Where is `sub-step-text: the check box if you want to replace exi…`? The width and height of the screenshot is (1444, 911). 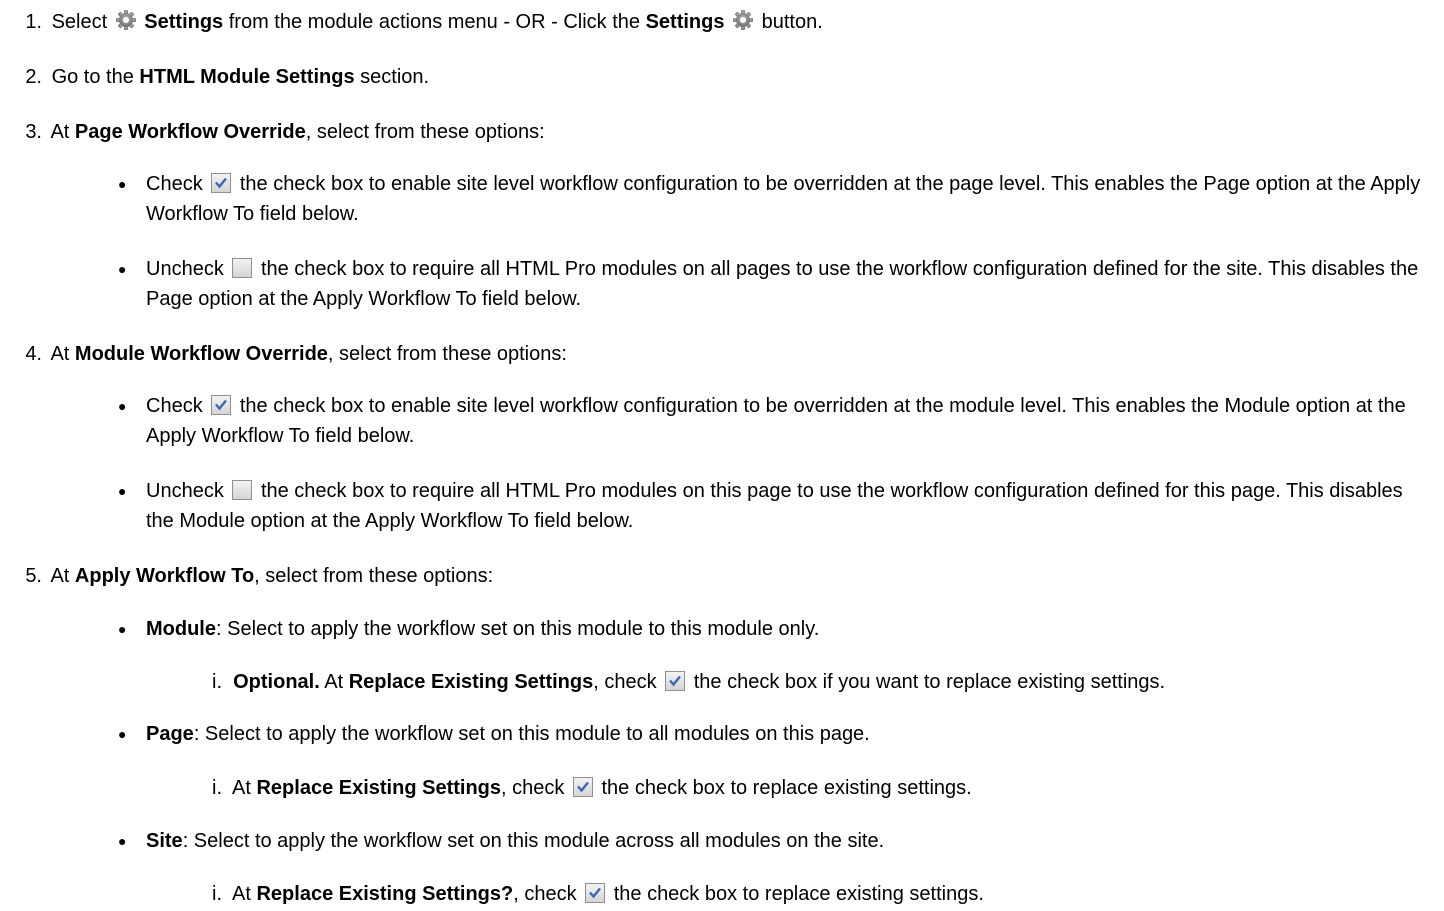
sub-step-text: the check box if you want to replace exi… is located at coordinates (929, 682).